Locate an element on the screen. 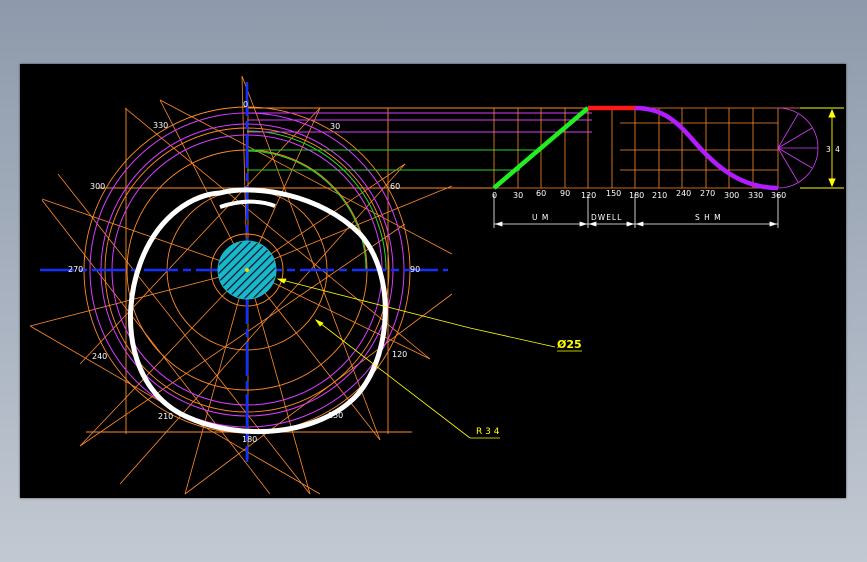 The height and width of the screenshot is (562, 867). shm-construction is located at coordinates (798, 148).